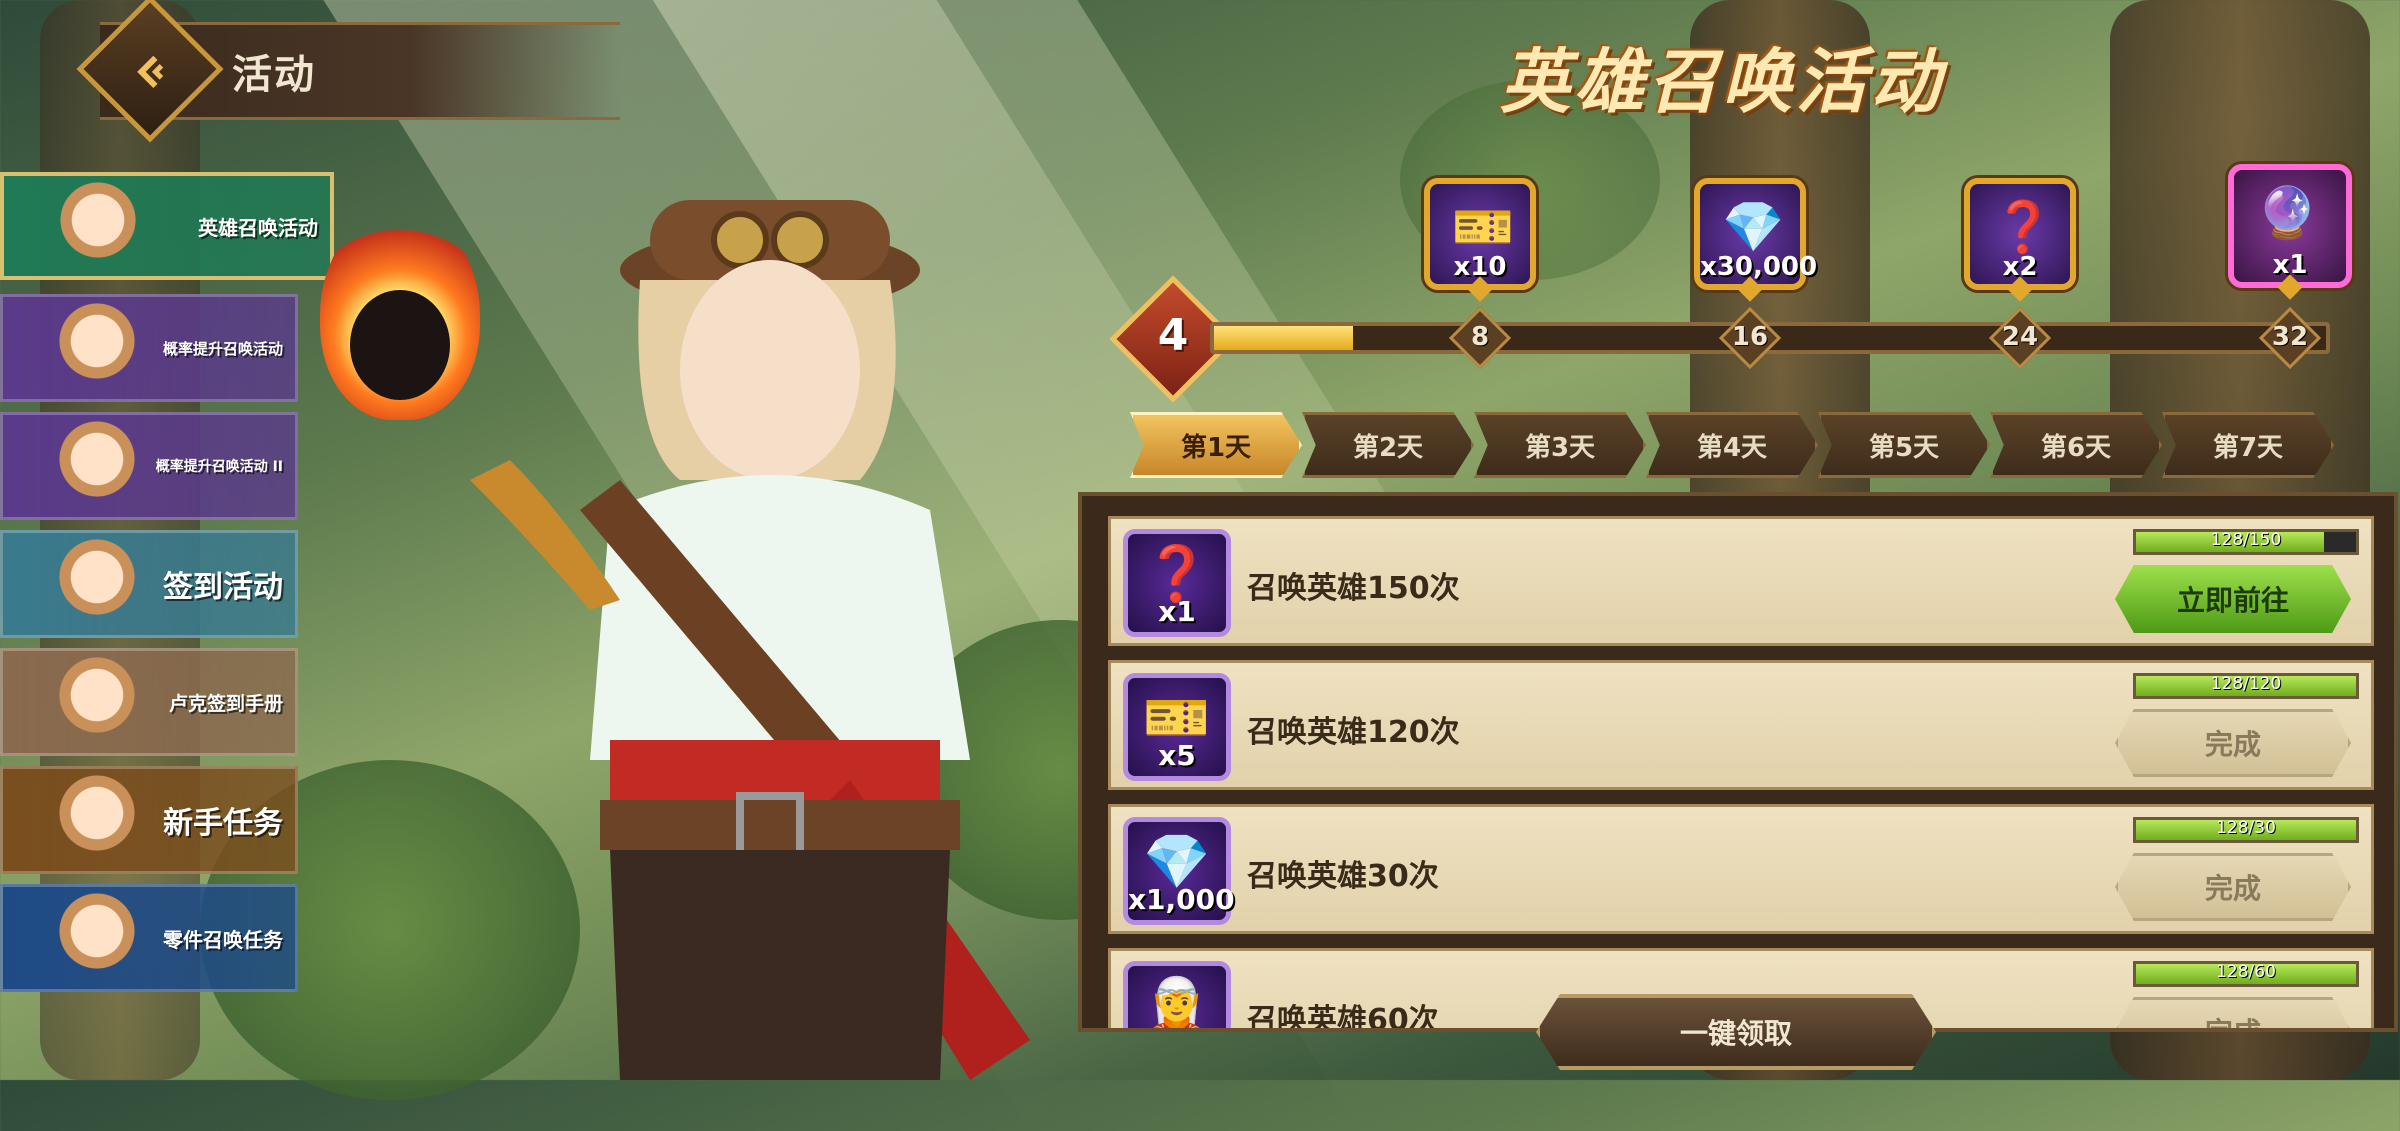  Describe the element at coordinates (258, 227) in the screenshot. I see `sidebar-item-label: 英雄召唤活动` at that location.